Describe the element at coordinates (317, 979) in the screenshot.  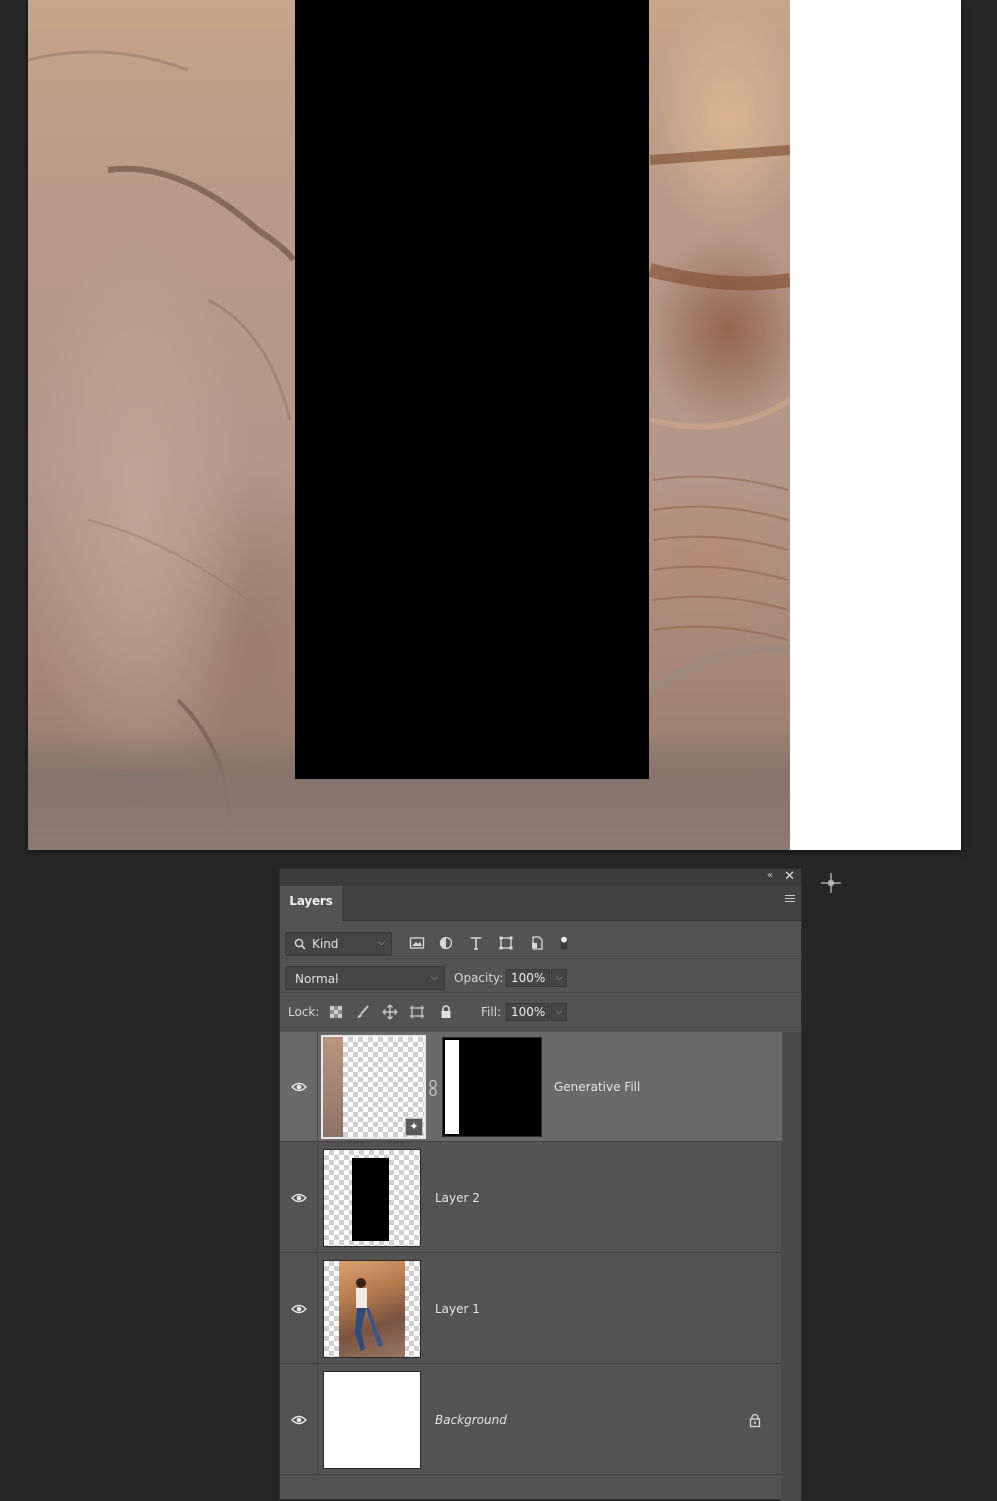
I see `blend-mode-label: Normal` at that location.